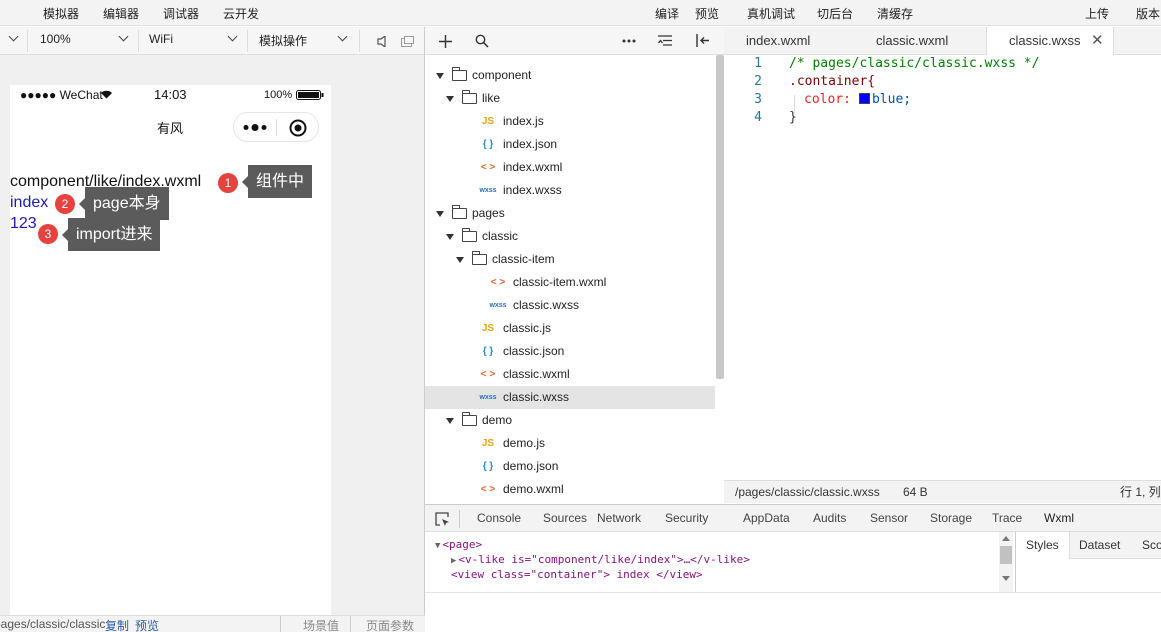  What do you see at coordinates (577, 574) in the screenshot?
I see `wxml-node: <view class="container"> index </view>` at bounding box center [577, 574].